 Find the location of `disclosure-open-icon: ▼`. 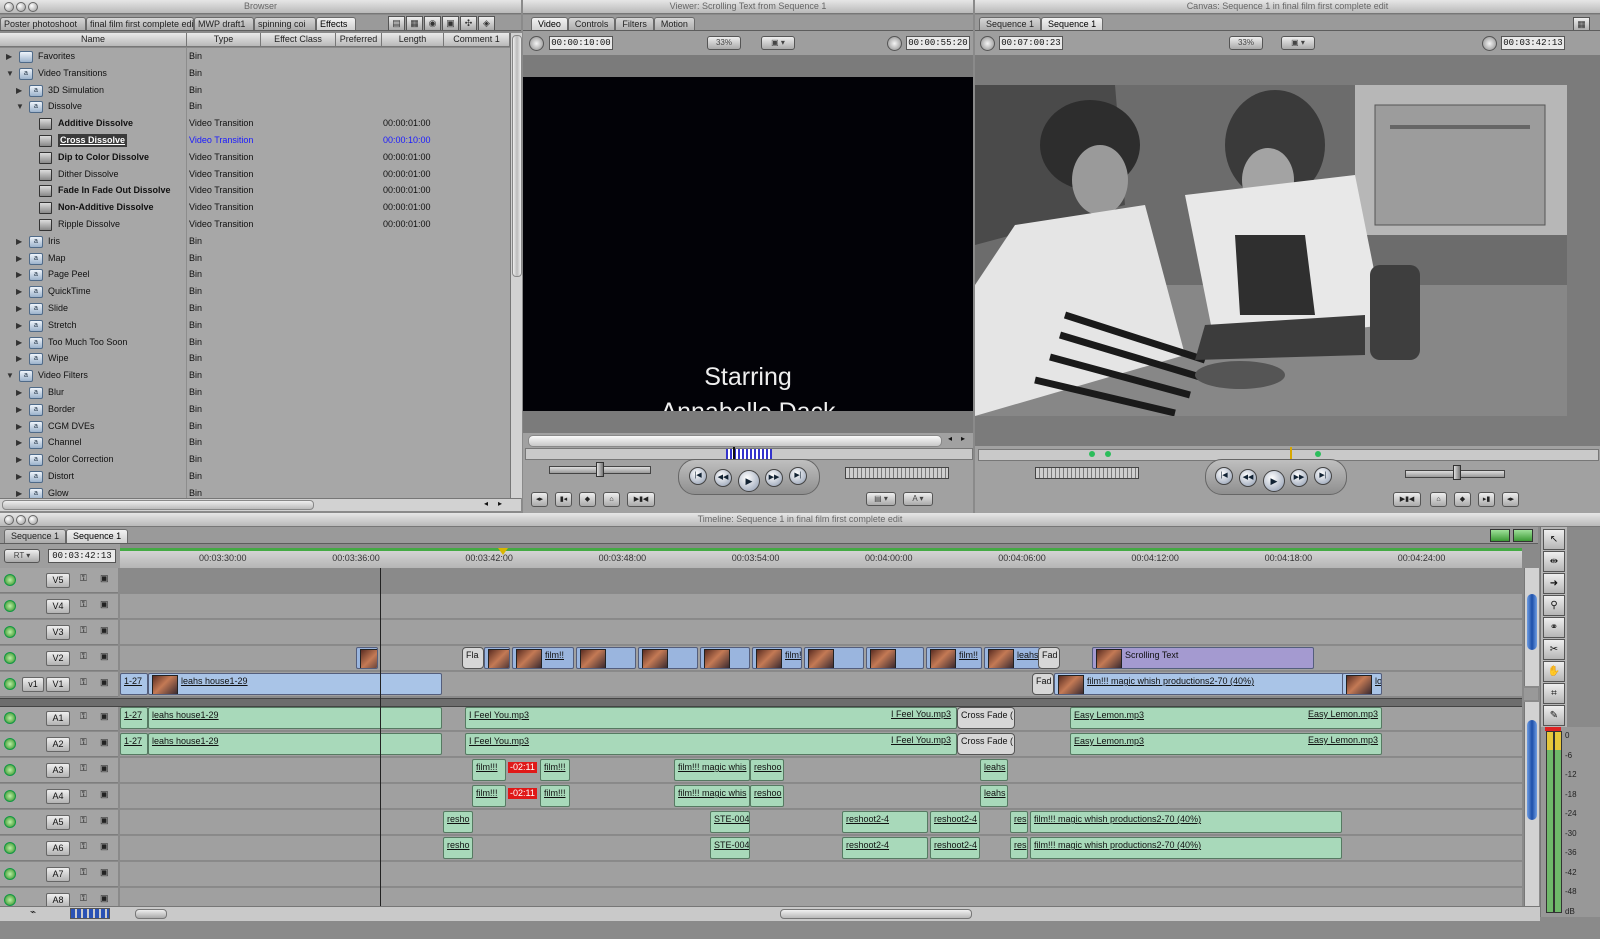

disclosure-open-icon: ▼ is located at coordinates (20, 106).